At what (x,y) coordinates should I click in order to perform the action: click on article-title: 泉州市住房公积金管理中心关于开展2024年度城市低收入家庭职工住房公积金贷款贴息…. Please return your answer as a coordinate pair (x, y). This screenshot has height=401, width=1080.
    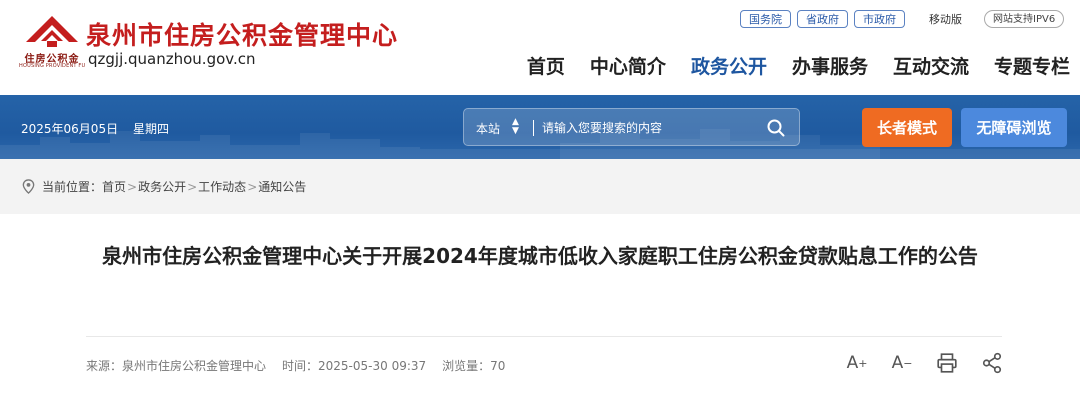
    Looking at the image, I should click on (540, 256).